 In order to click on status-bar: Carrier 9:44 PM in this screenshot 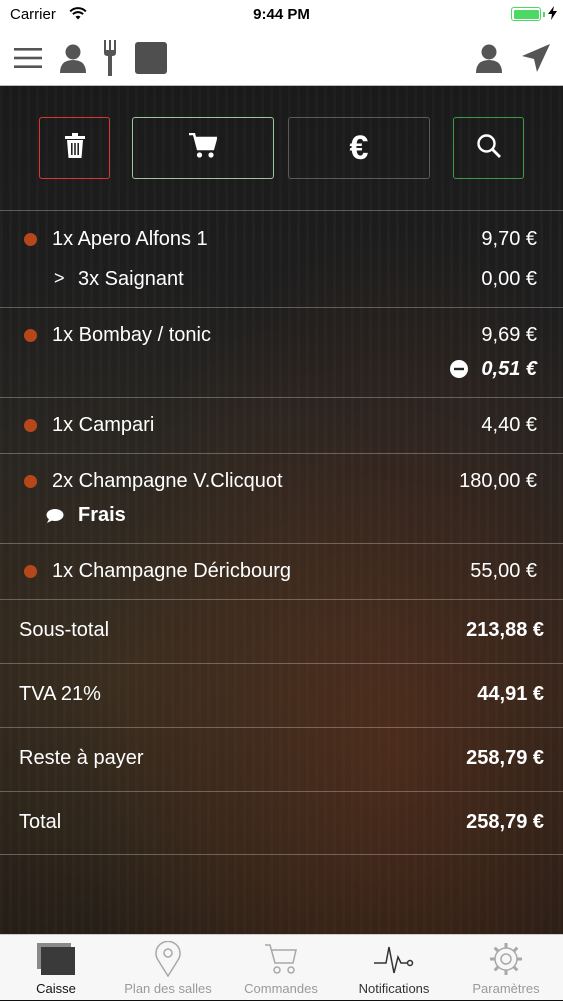, I will do `click(281, 15)`.